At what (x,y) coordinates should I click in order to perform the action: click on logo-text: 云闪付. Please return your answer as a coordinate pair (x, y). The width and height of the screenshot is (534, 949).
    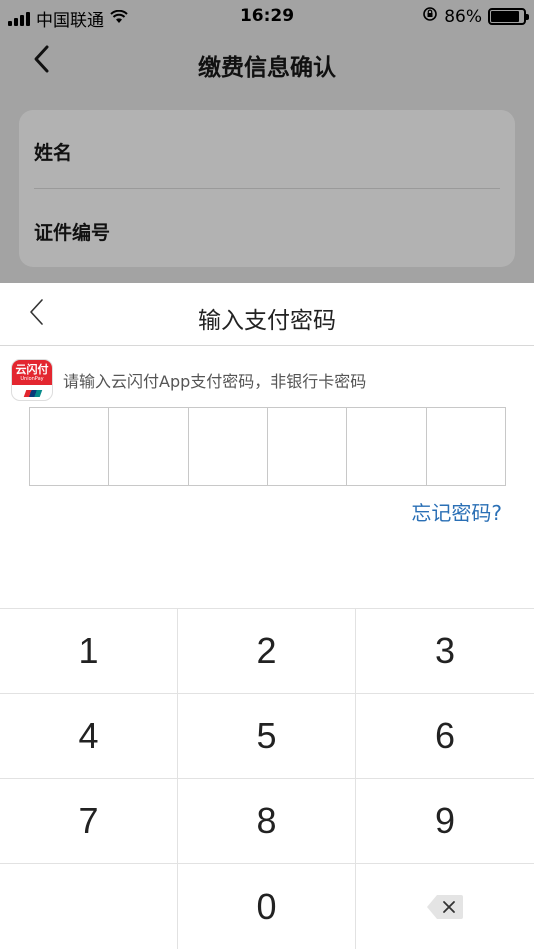
    Looking at the image, I should click on (32, 369).